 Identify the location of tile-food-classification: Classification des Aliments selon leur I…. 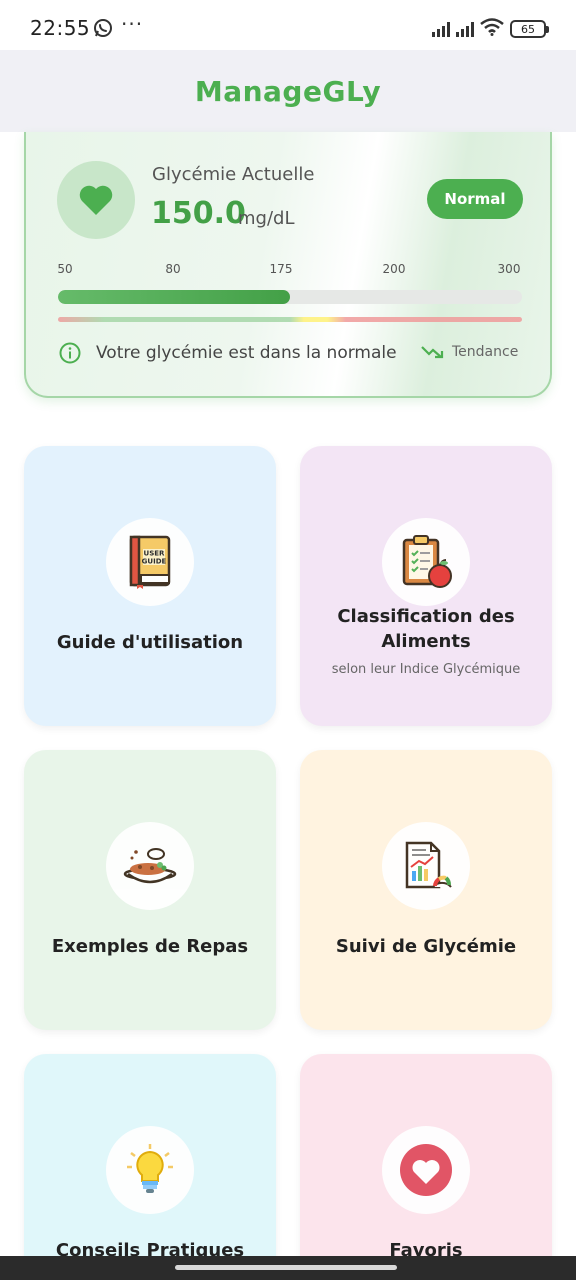
(426, 586).